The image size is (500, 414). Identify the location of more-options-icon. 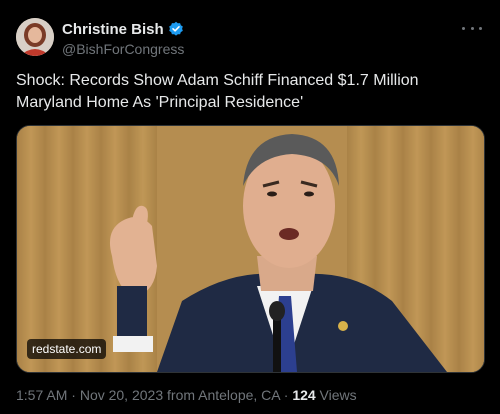
(472, 28).